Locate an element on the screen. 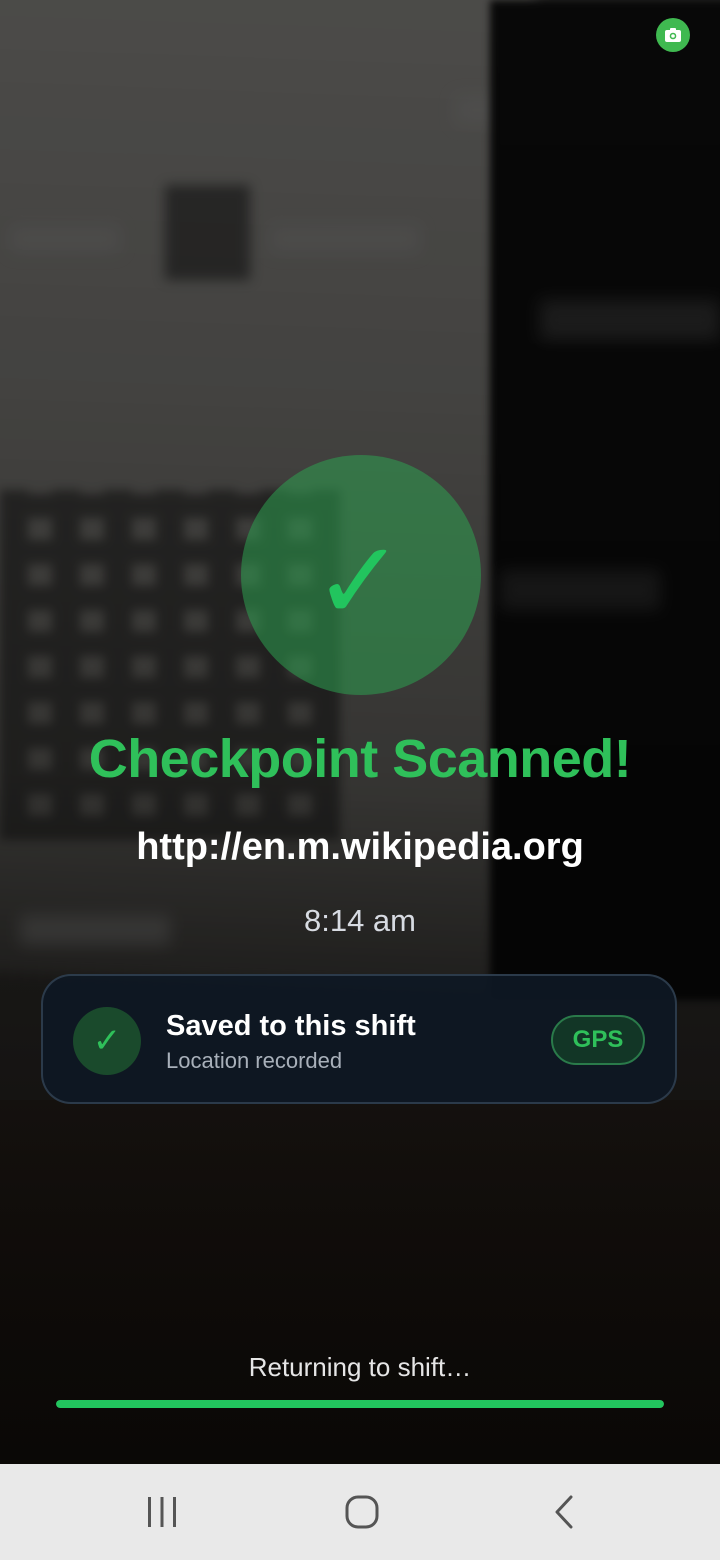  system-navigation-bar is located at coordinates (360, 1512).